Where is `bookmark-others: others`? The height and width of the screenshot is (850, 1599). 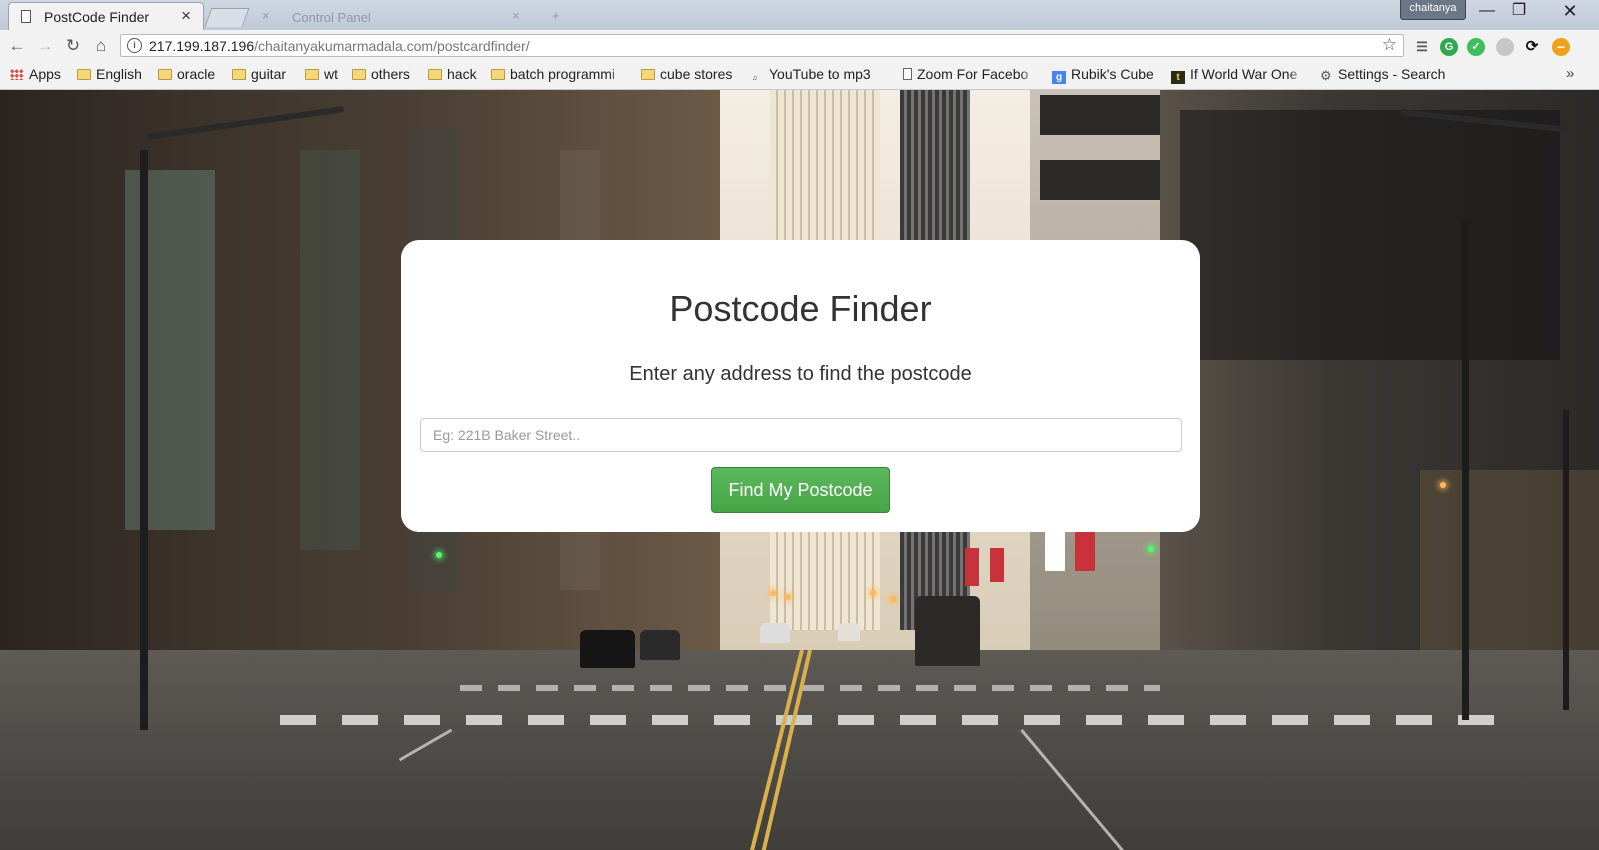 bookmark-others: others is located at coordinates (381, 75).